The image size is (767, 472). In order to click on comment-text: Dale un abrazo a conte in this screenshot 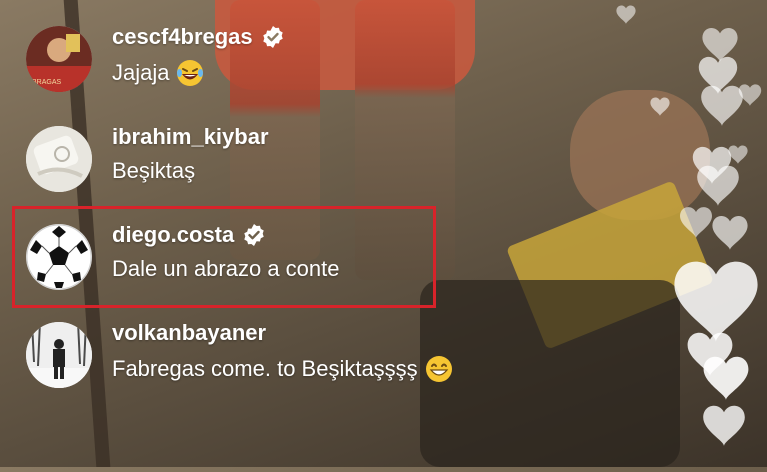, I will do `click(226, 269)`.